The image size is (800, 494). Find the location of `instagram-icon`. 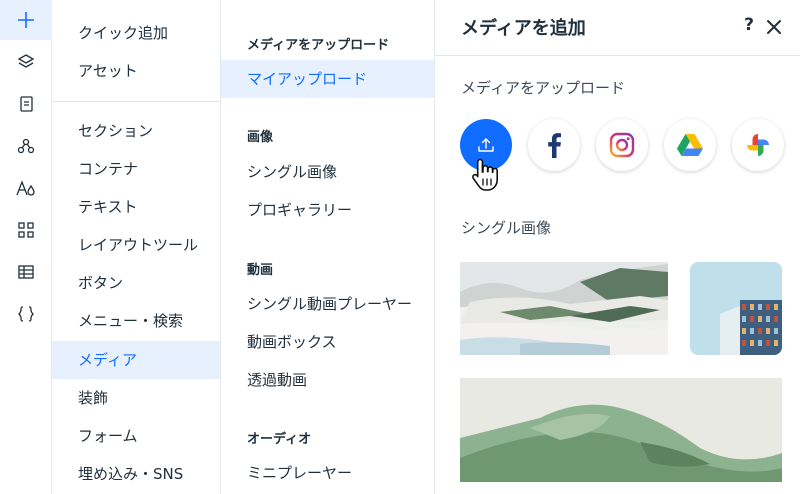

instagram-icon is located at coordinates (622, 145).